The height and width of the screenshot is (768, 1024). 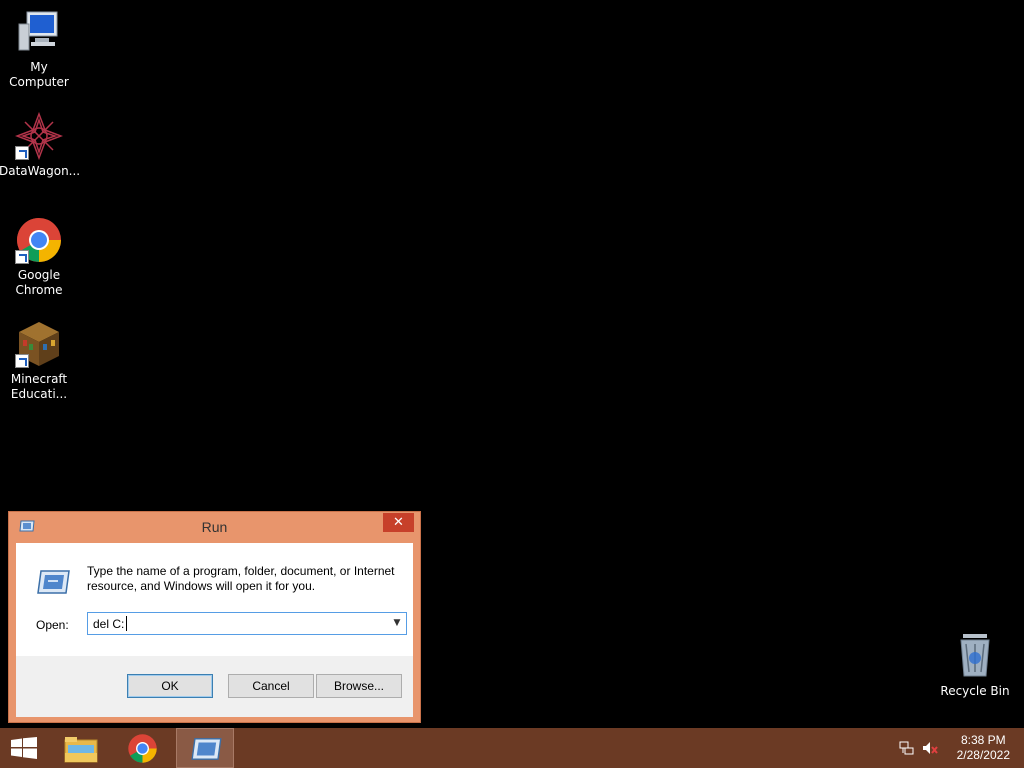 I want to click on clock-time: 8:38 PM, so click(x=983, y=740).